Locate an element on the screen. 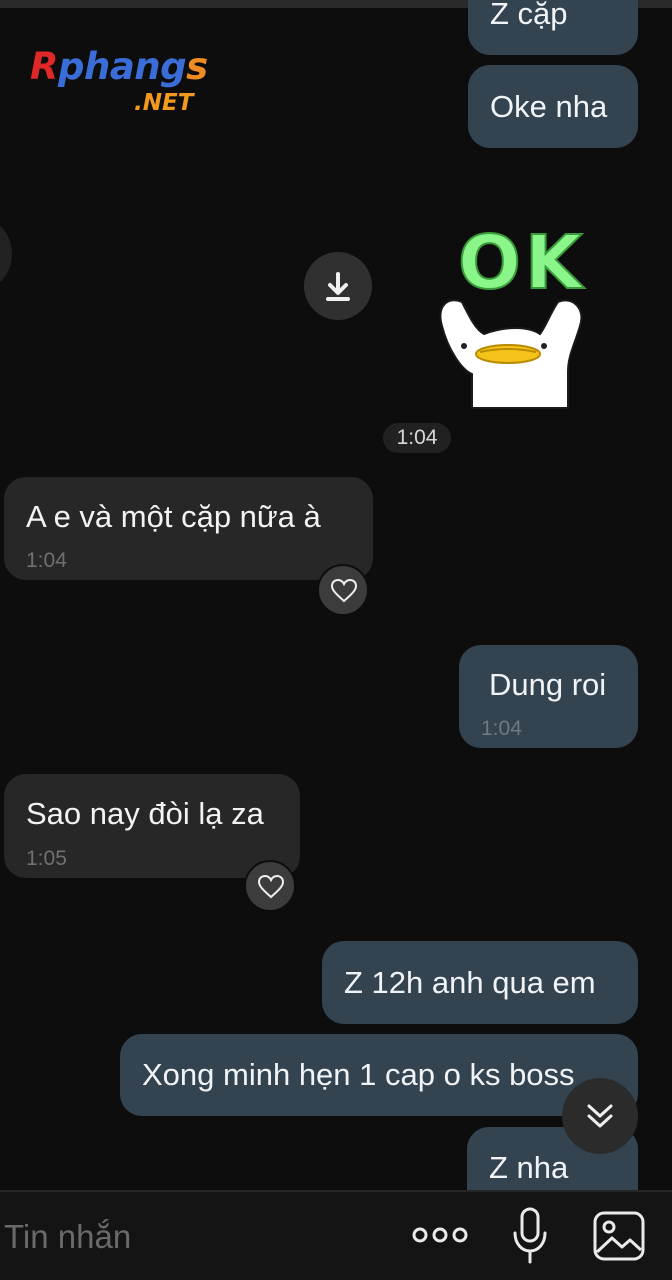 This screenshot has height=1280, width=672. message-bubble-outgoing: Z cặp is located at coordinates (553, 27).